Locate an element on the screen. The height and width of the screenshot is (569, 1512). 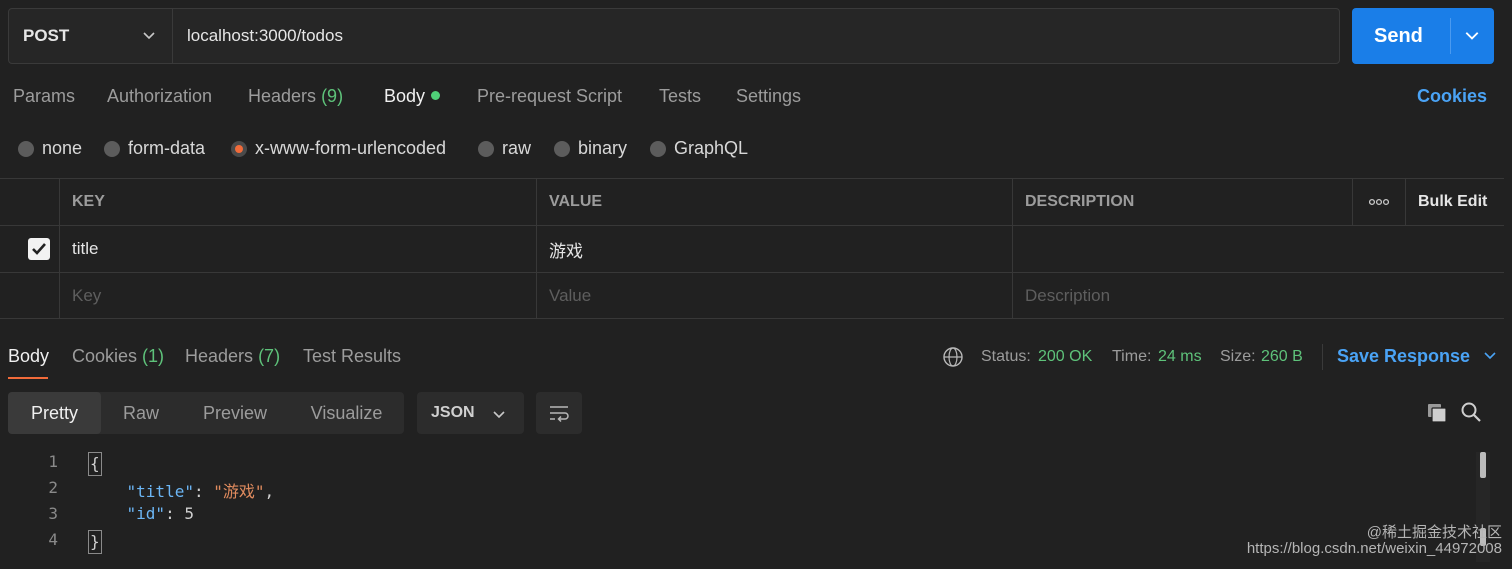
url-input: localhost:3000/todos is located at coordinates (258, 36).